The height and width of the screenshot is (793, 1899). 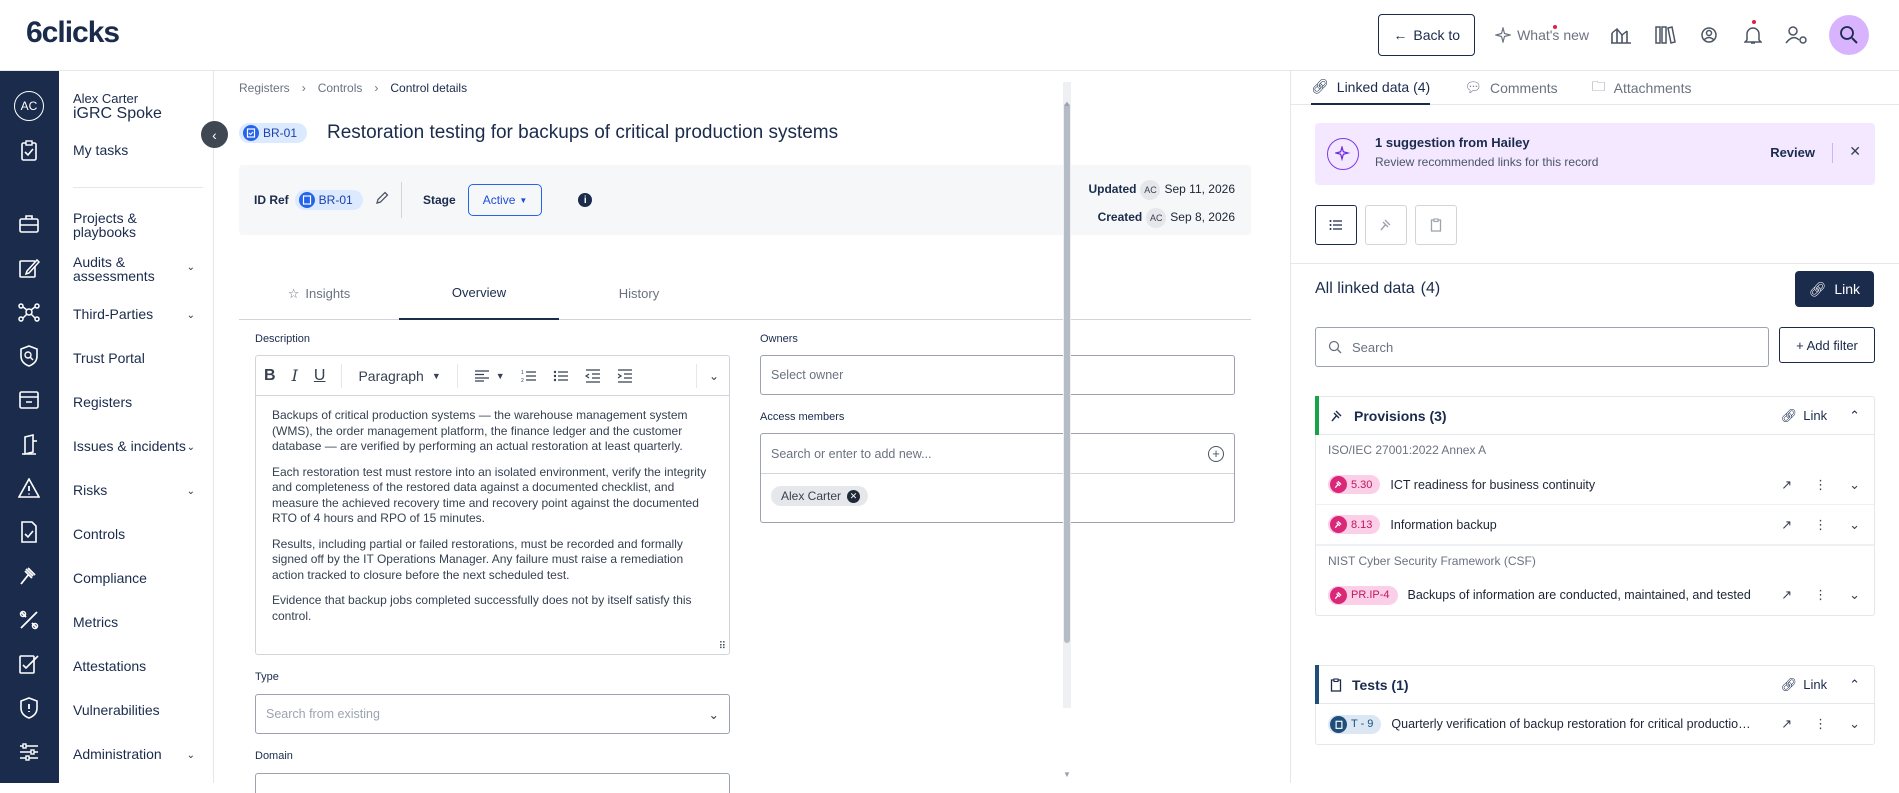 What do you see at coordinates (138, 578) in the screenshot?
I see `nav-compliance: Compliance` at bounding box center [138, 578].